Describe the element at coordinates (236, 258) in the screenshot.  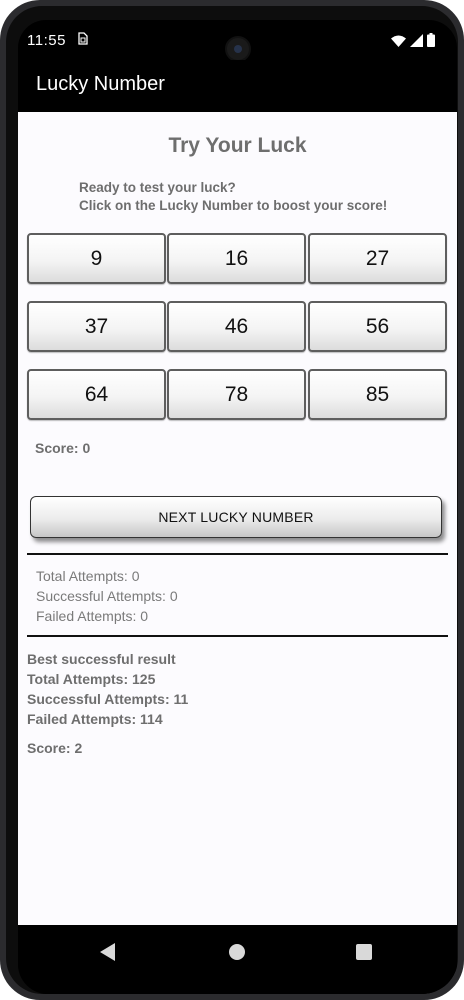
I see `number-button-2: 16` at that location.